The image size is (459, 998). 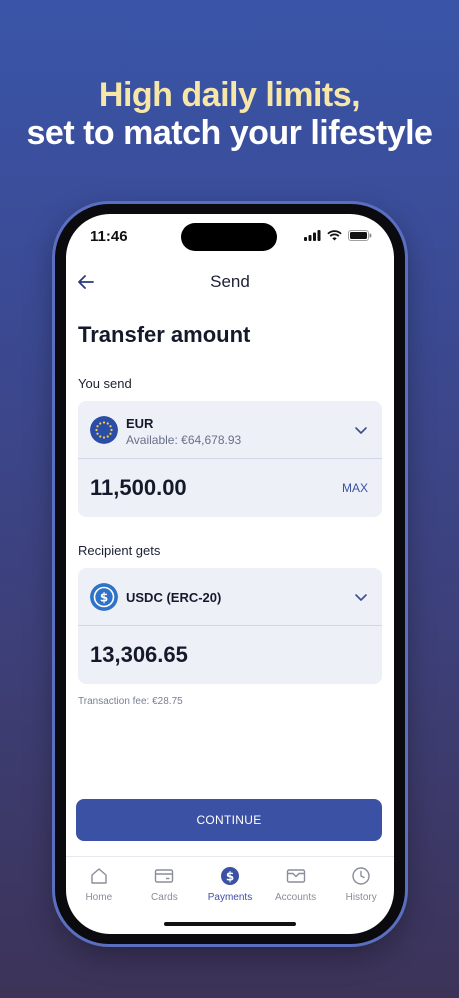 I want to click on recipient-currency: USDC (ERC-20), so click(x=174, y=597).